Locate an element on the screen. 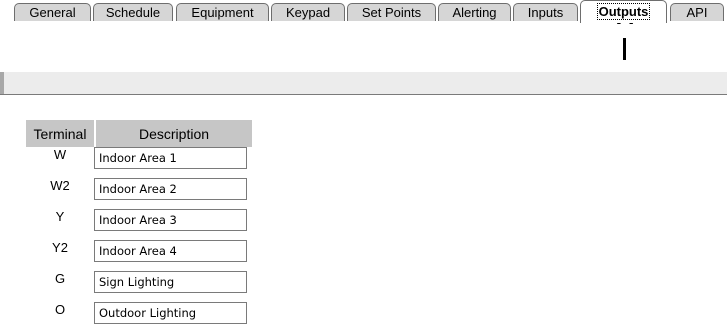 Image resolution: width=727 pixels, height=333 pixels. table-row: Y2 is located at coordinates (139, 255).